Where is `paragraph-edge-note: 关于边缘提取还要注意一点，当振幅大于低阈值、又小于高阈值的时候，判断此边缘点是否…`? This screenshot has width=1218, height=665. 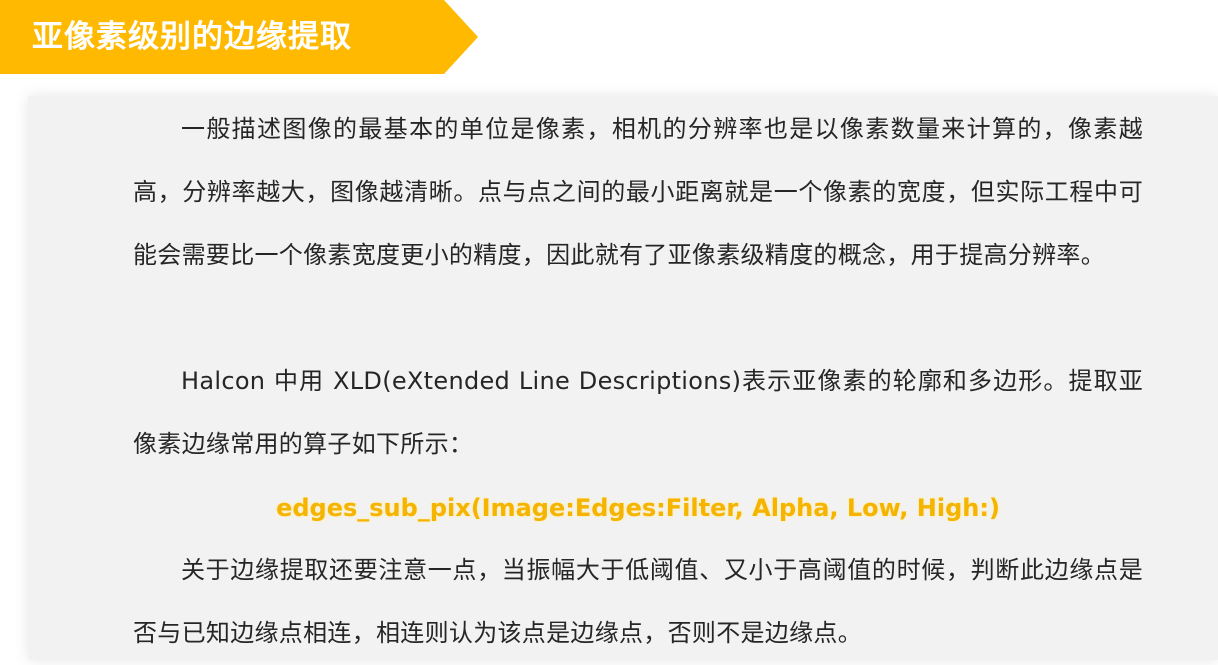 paragraph-edge-note: 关于边缘提取还要注意一点，当振幅大于低阈值、又小于高阈值的时候，判断此边缘点是否… is located at coordinates (638, 601).